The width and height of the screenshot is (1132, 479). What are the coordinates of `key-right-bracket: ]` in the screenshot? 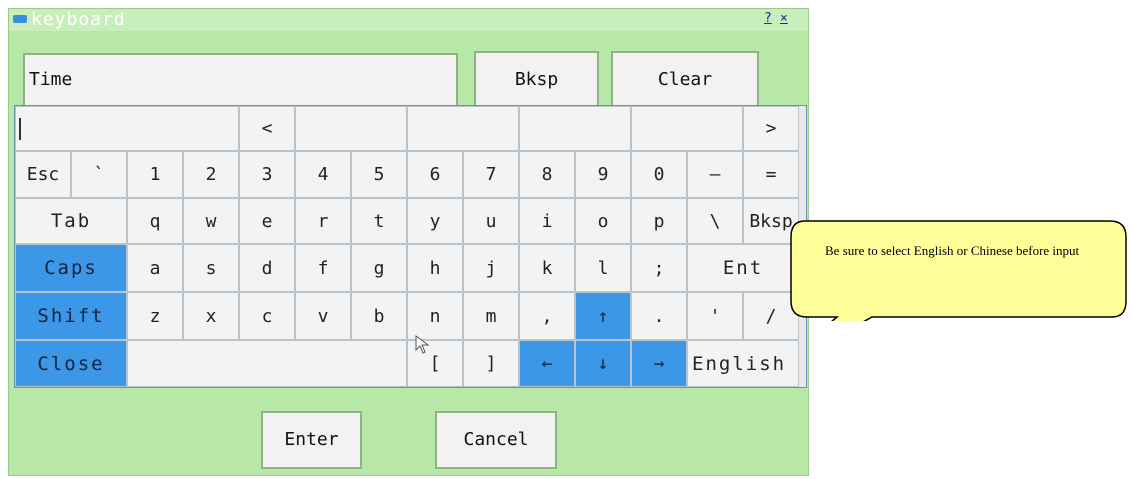 It's located at (491, 363).